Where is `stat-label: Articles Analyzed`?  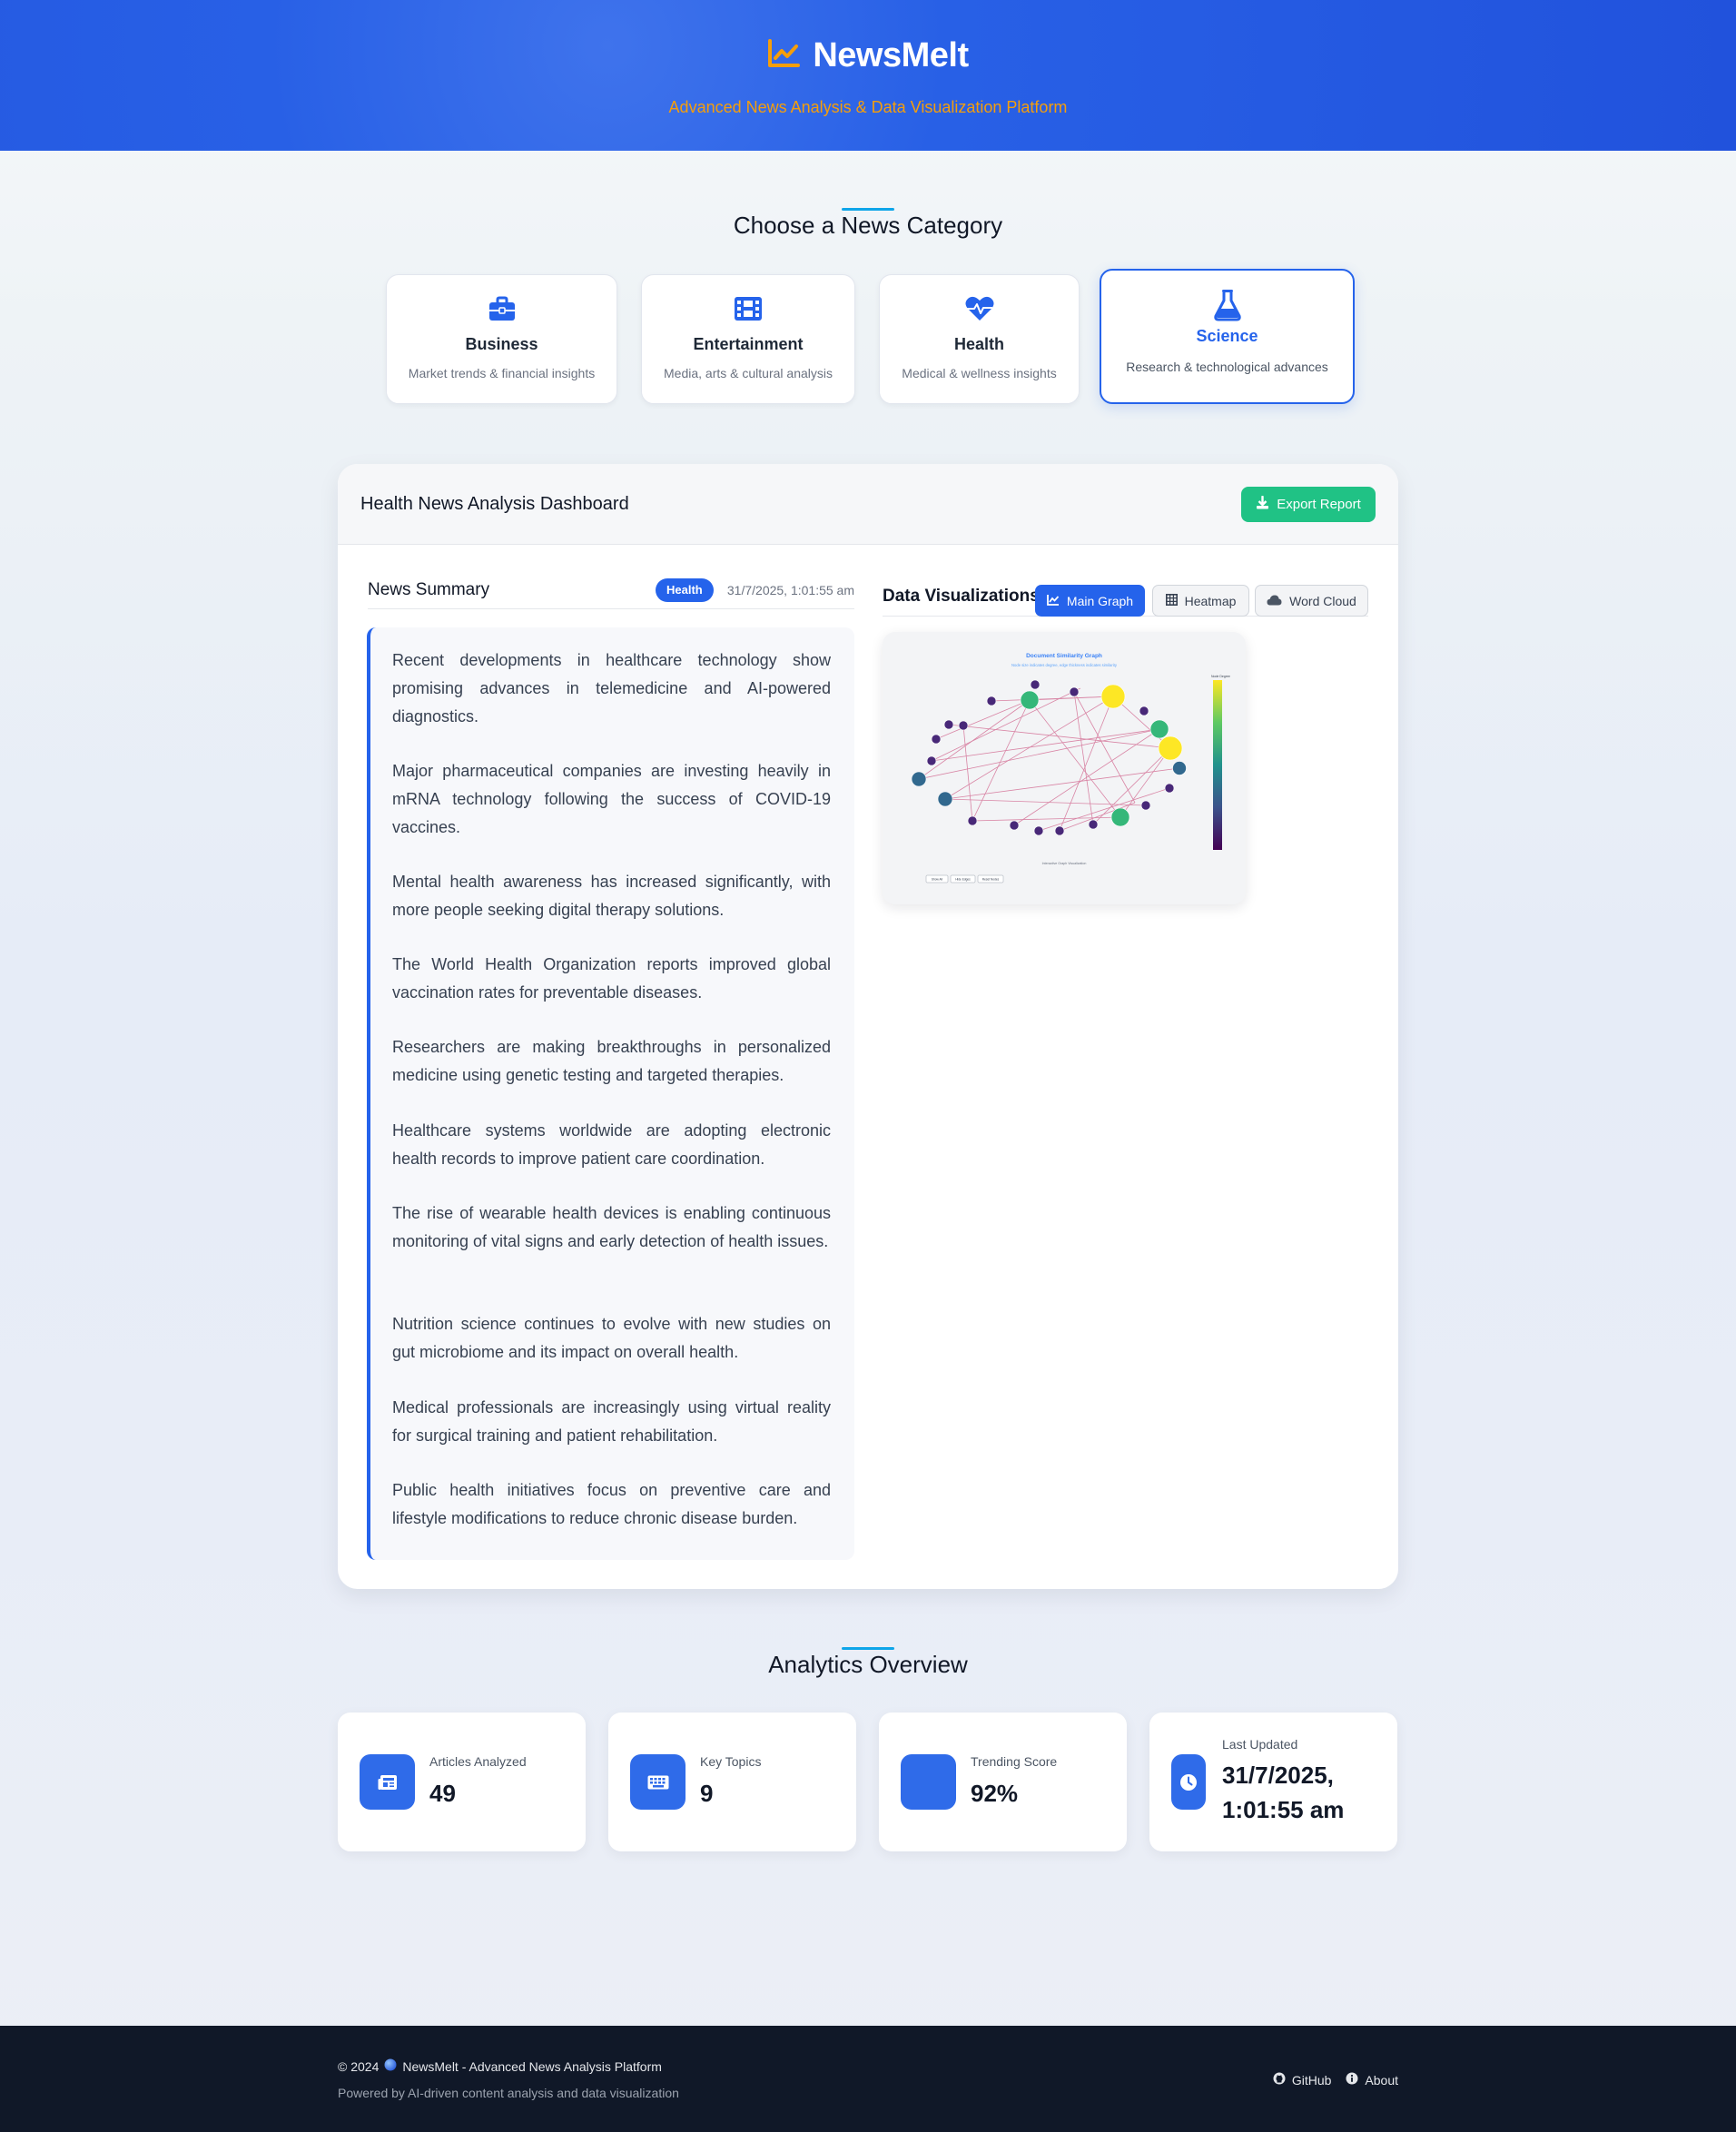 stat-label: Articles Analyzed is located at coordinates (478, 1761).